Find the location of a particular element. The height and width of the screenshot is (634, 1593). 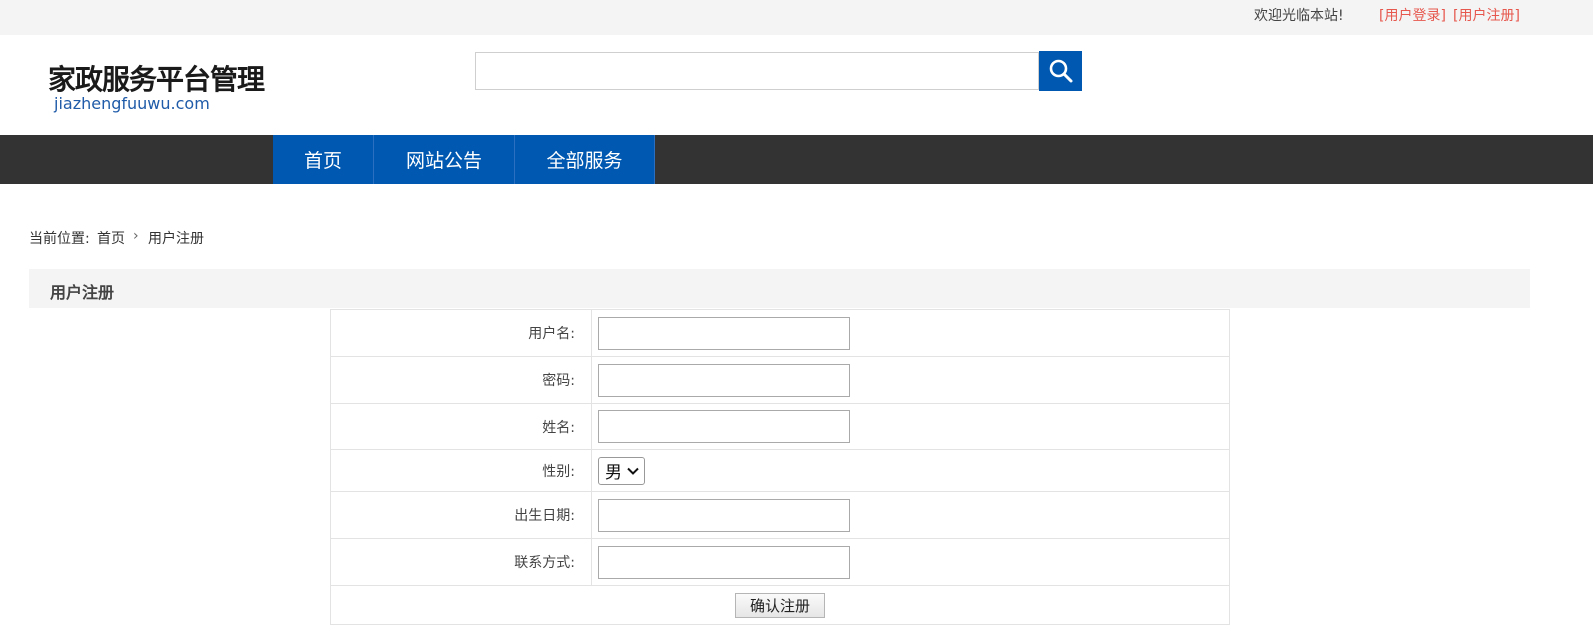

password-label: 密码: is located at coordinates (461, 380).